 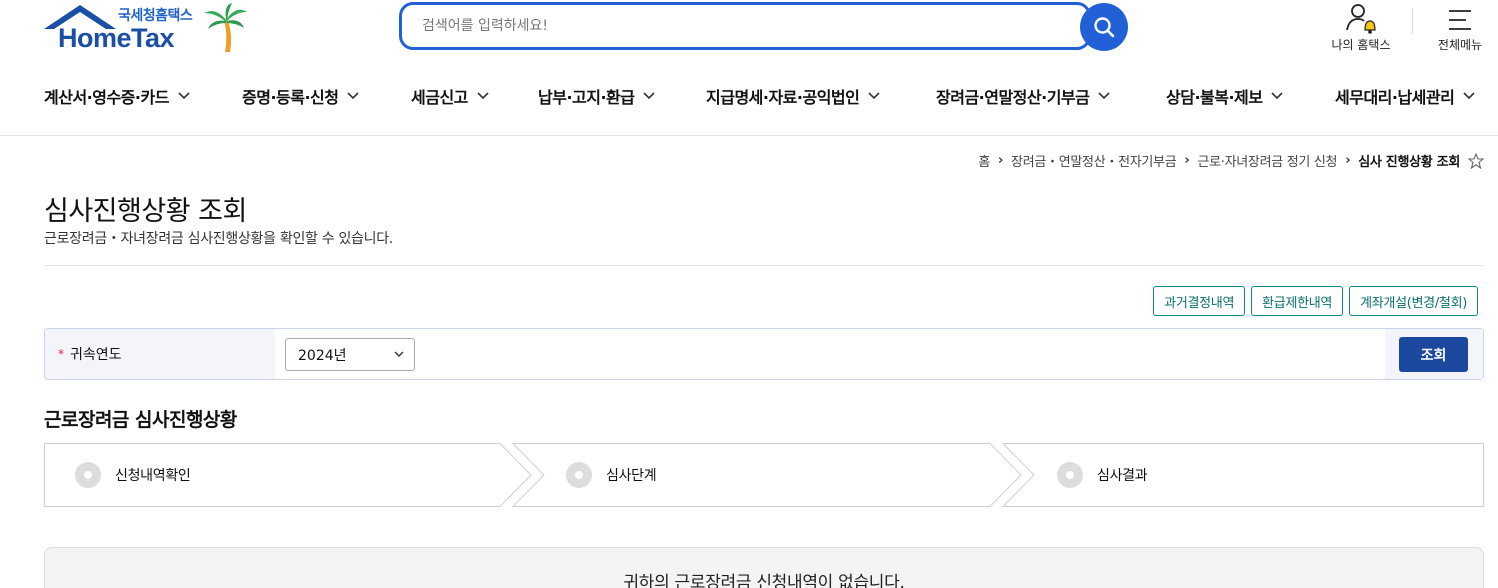 What do you see at coordinates (763, 265) in the screenshot?
I see `title-divider` at bounding box center [763, 265].